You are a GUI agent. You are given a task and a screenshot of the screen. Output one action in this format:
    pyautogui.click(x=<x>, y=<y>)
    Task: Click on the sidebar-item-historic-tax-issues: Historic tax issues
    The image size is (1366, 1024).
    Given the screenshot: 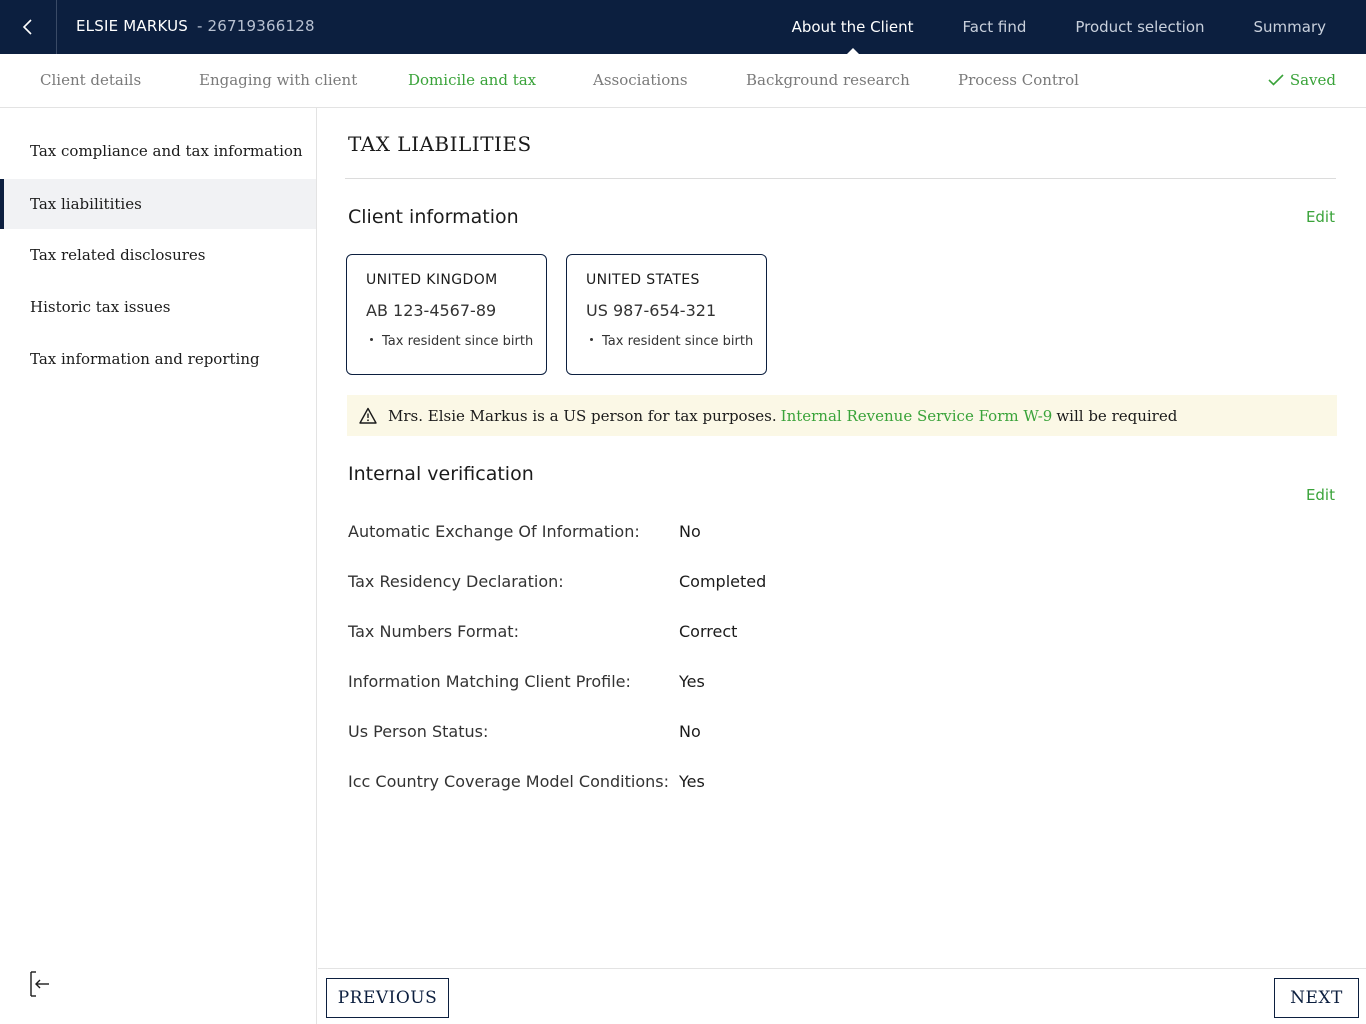 What is the action you would take?
    pyautogui.click(x=158, y=307)
    